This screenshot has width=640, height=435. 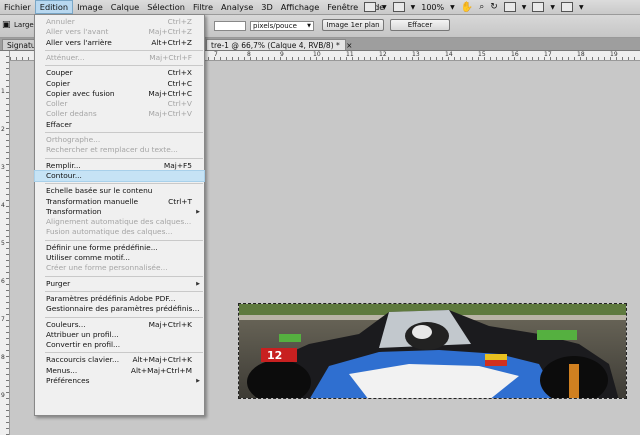 I want to click on menu-item-raccourcis-clavier: Raccourcis clavier... Alt+Maj+Ctrl+K, so click(x=119, y=360).